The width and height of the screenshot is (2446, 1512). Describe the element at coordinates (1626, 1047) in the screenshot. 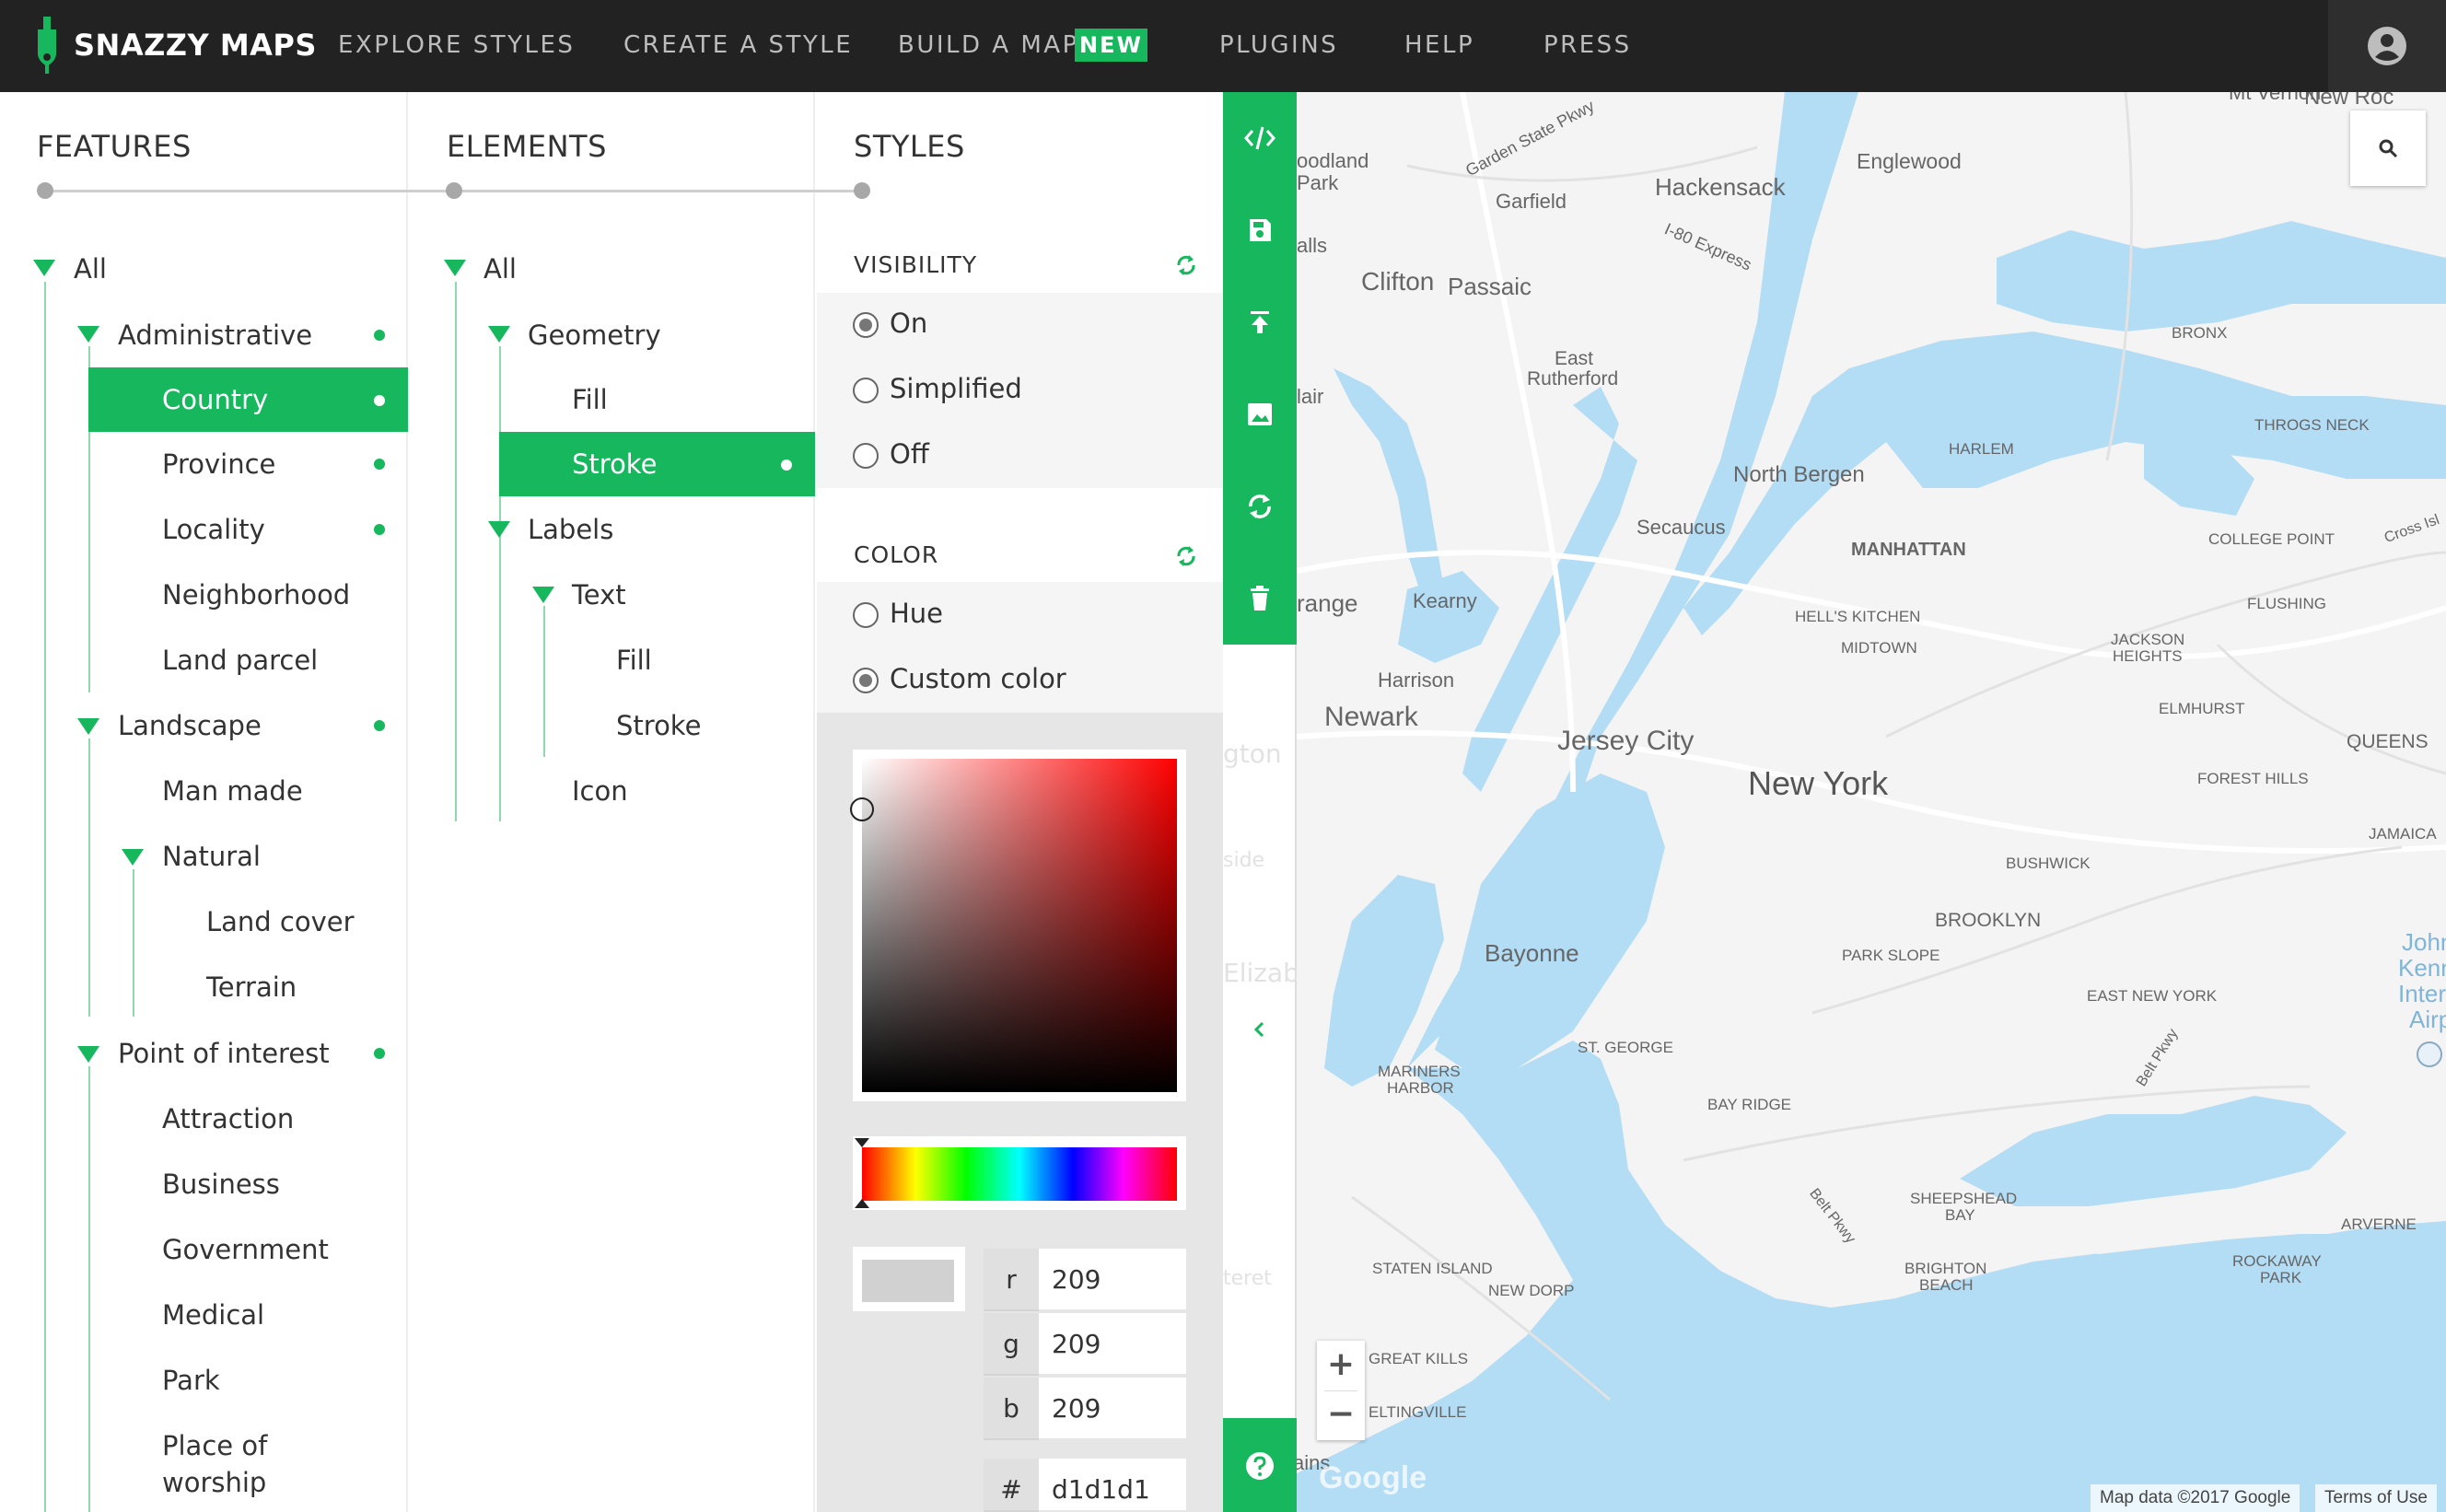

I see `map-label-neighborhood: ST. GEORGE` at that location.